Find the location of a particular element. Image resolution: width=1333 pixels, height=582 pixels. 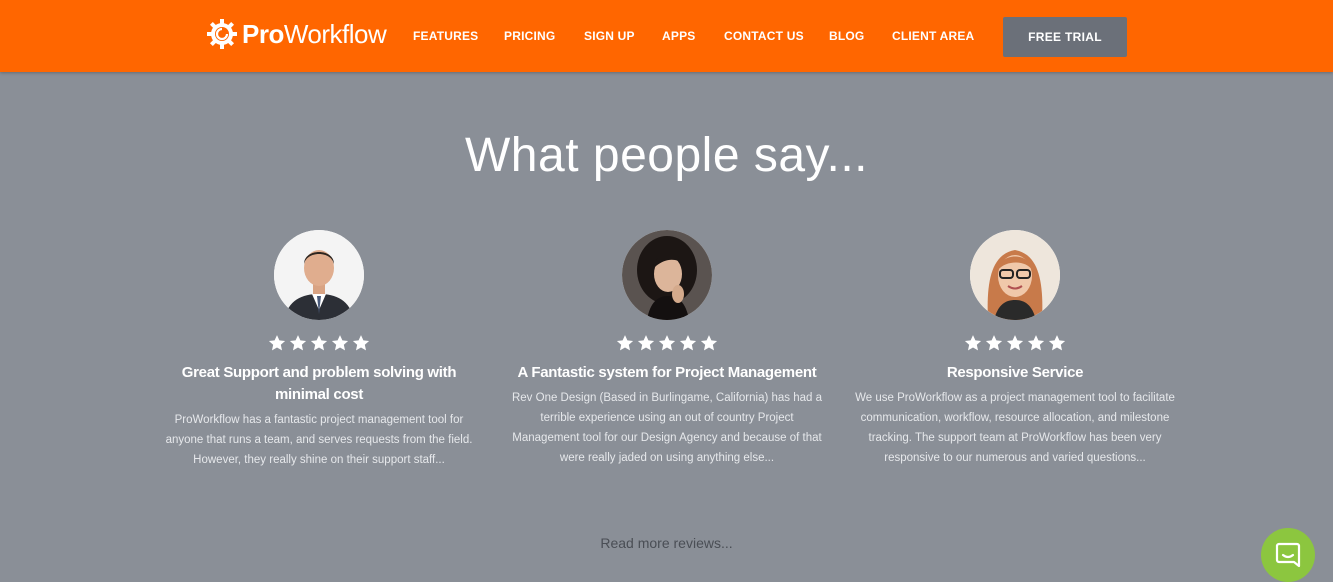

testimonial-title: Responsive Service is located at coordinates (1015, 372).